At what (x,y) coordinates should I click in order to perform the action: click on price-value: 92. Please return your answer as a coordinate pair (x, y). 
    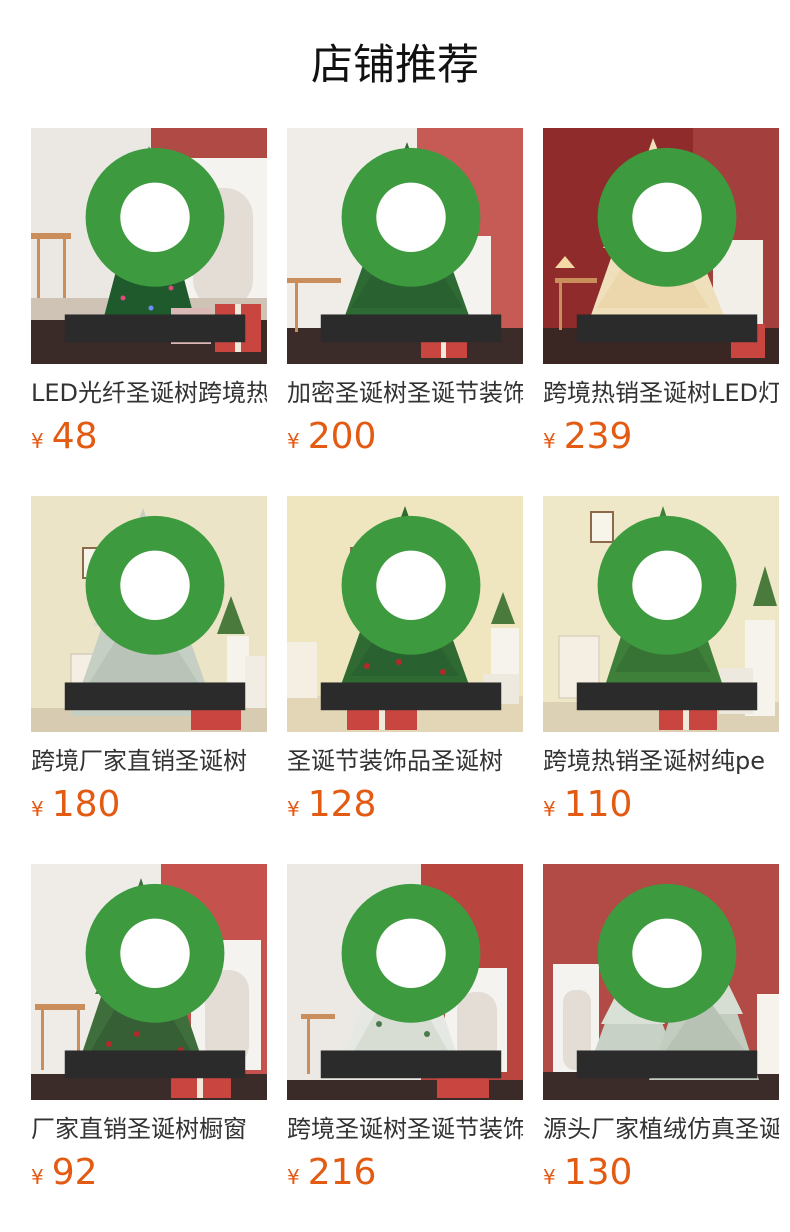
    Looking at the image, I should click on (74, 1172).